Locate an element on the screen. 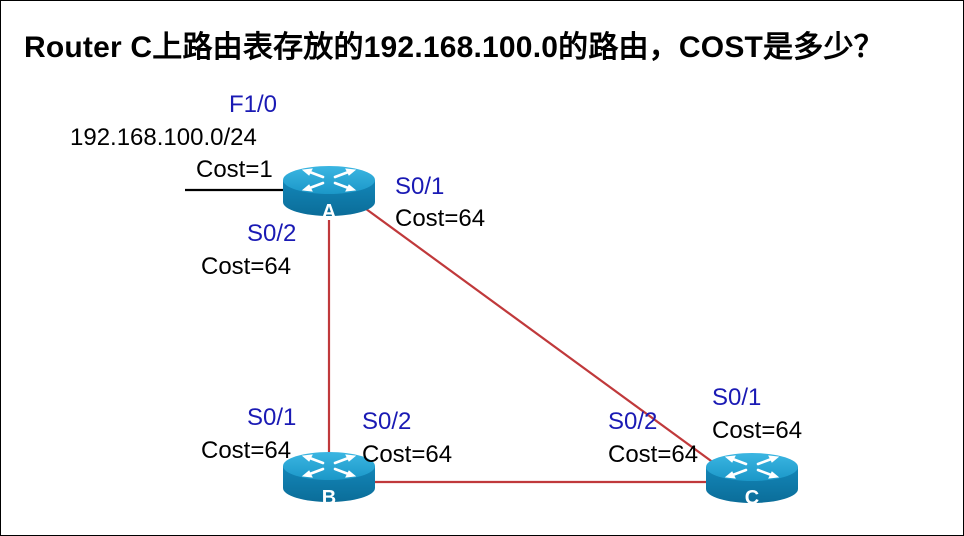 The image size is (964, 536). a-s01-cost-label: Cost=64 is located at coordinates (440, 218).